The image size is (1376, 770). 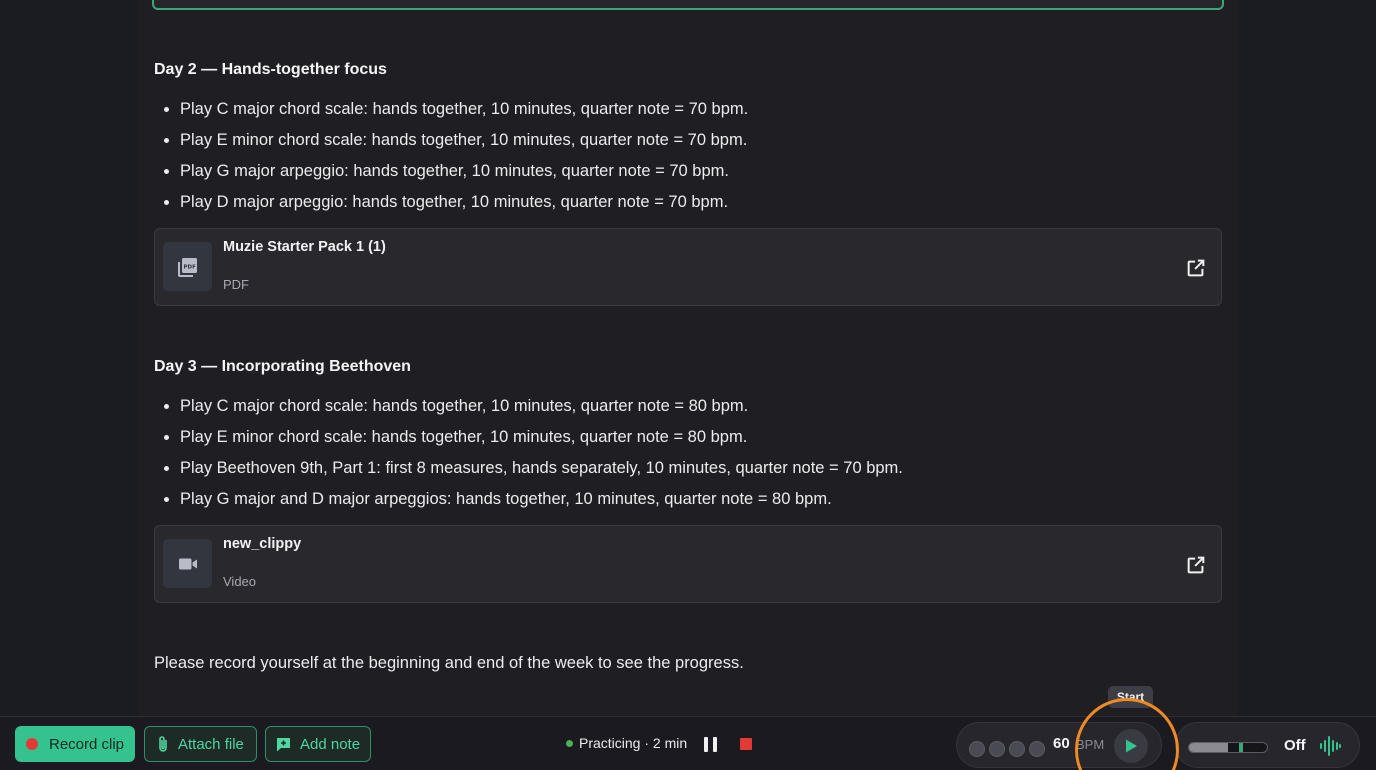 What do you see at coordinates (163, 744) in the screenshot?
I see `paperclip-icon` at bounding box center [163, 744].